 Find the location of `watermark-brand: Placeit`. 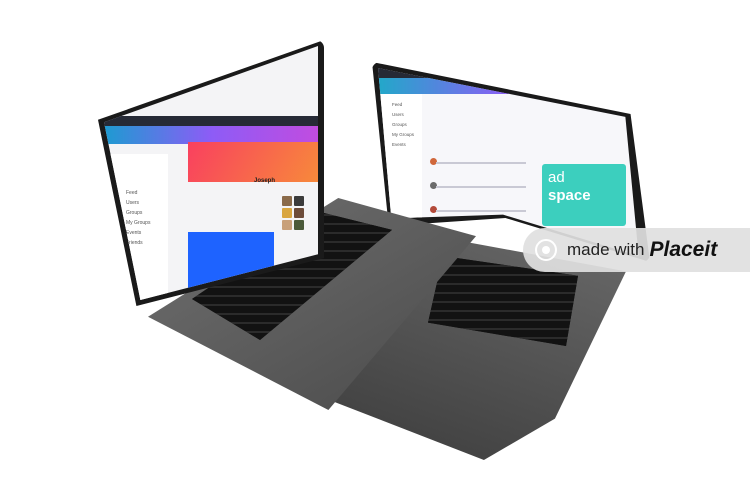

watermark-brand: Placeit is located at coordinates (683, 249).